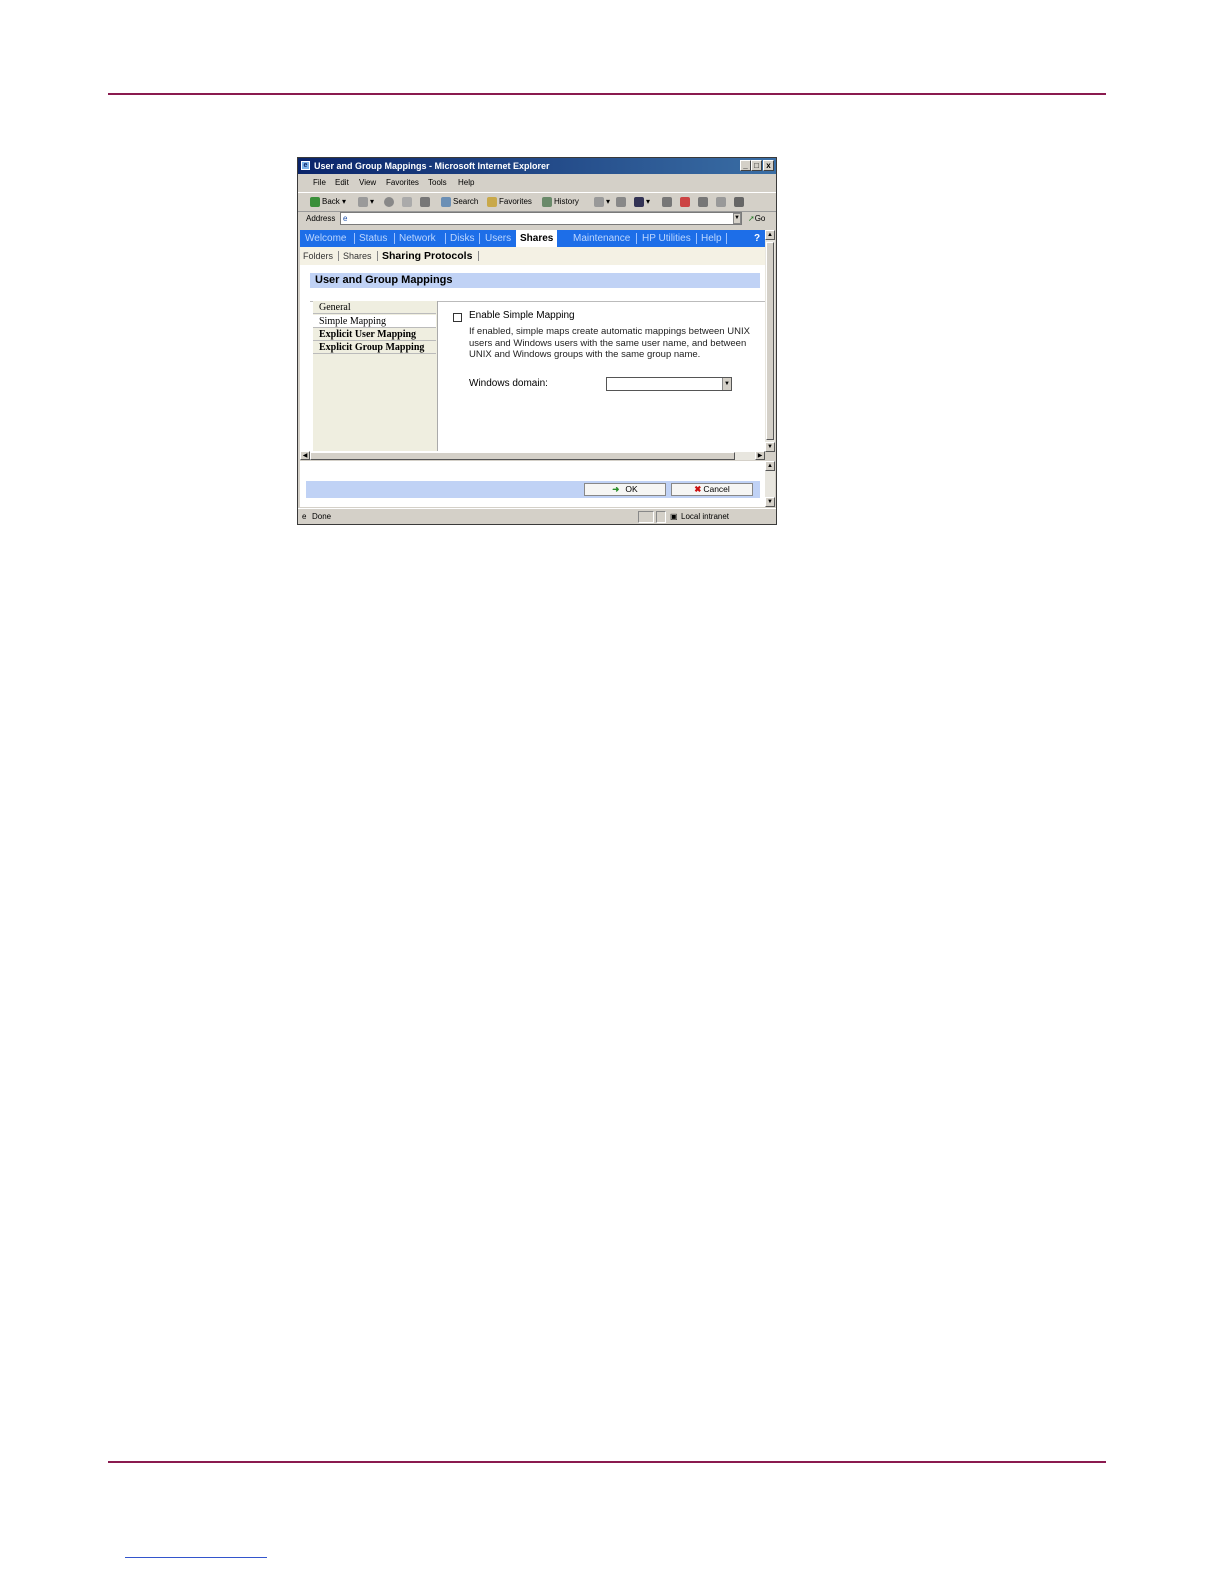  Describe the element at coordinates (322, 516) in the screenshot. I see `status-text: Done` at that location.